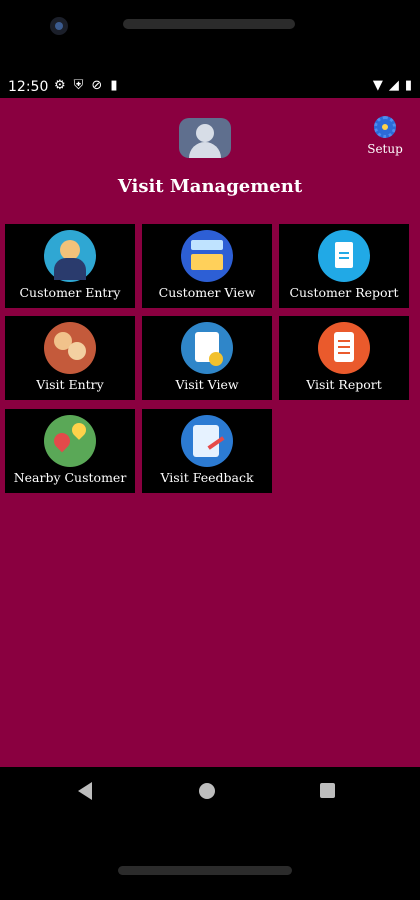  I want to click on gear-icon: ⚙, so click(60, 85).